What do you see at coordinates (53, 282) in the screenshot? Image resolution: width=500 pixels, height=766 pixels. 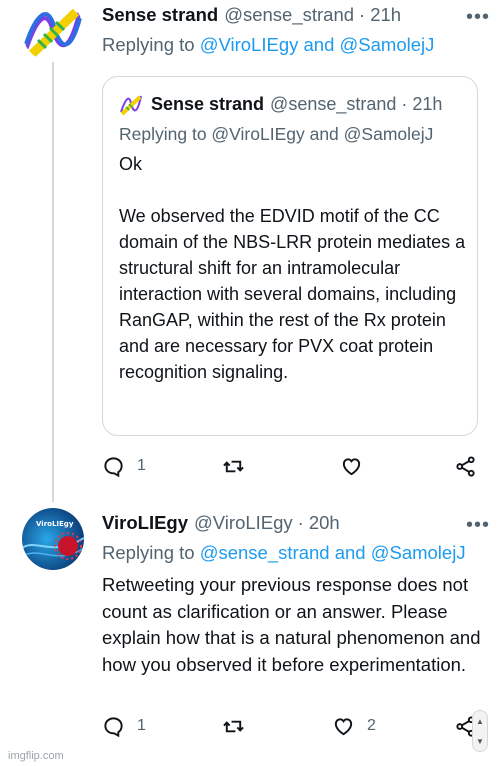 I see `thread-connector-line` at bounding box center [53, 282].